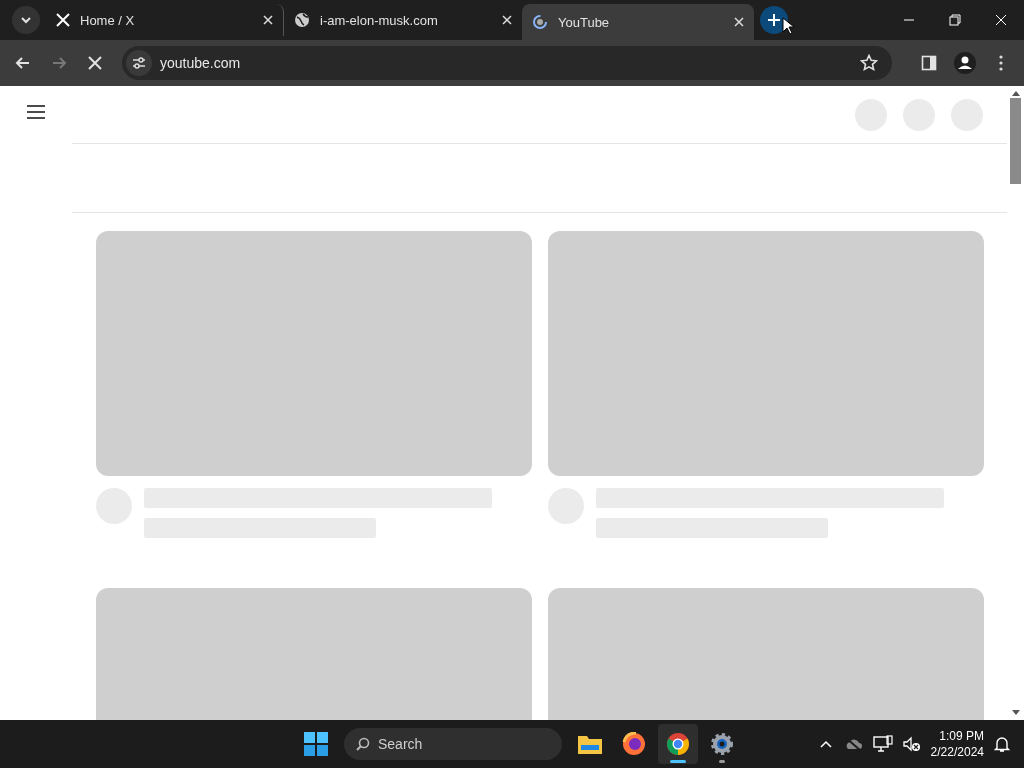  What do you see at coordinates (911, 744) in the screenshot?
I see `speaker-muted-icon` at bounding box center [911, 744].